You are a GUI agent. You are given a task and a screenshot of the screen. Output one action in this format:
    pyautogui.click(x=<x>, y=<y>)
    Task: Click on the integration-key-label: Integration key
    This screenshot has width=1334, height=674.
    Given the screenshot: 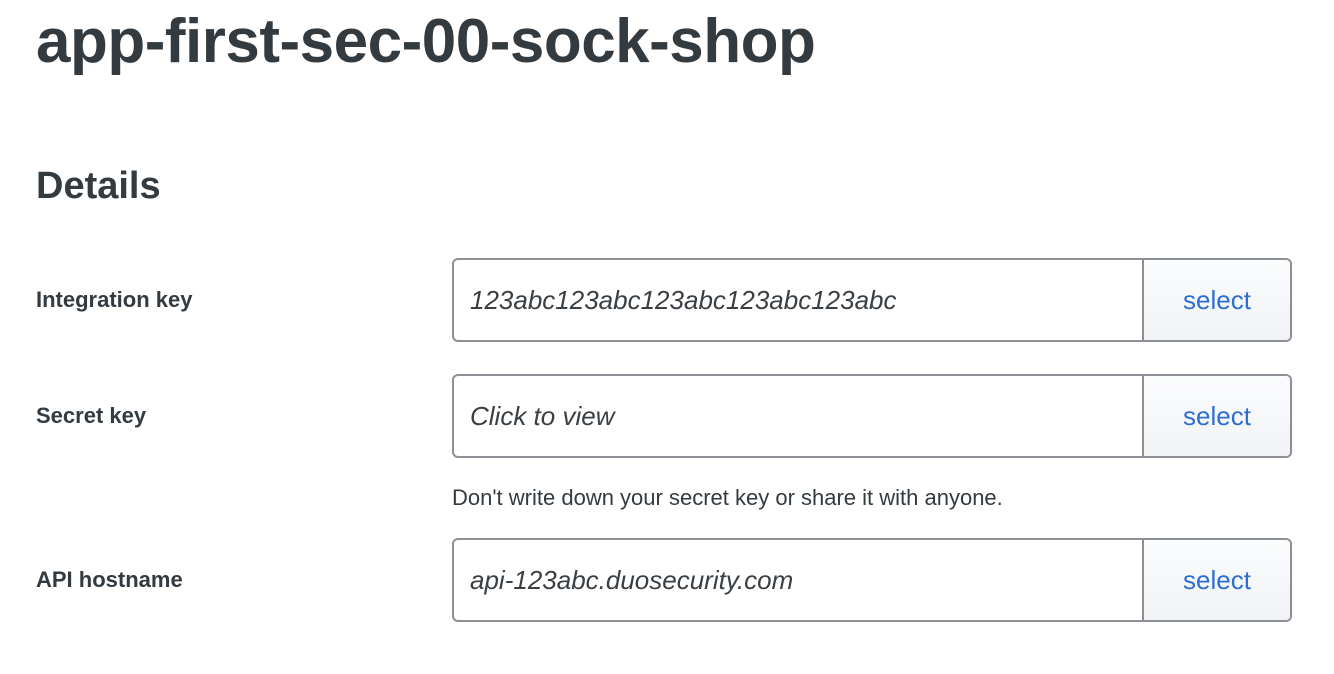 What is the action you would take?
    pyautogui.click(x=114, y=299)
    